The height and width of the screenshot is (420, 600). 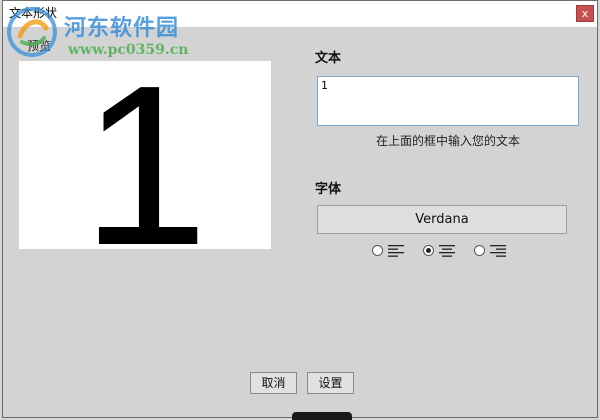 What do you see at coordinates (498, 251) in the screenshot?
I see `right-align-icon` at bounding box center [498, 251].